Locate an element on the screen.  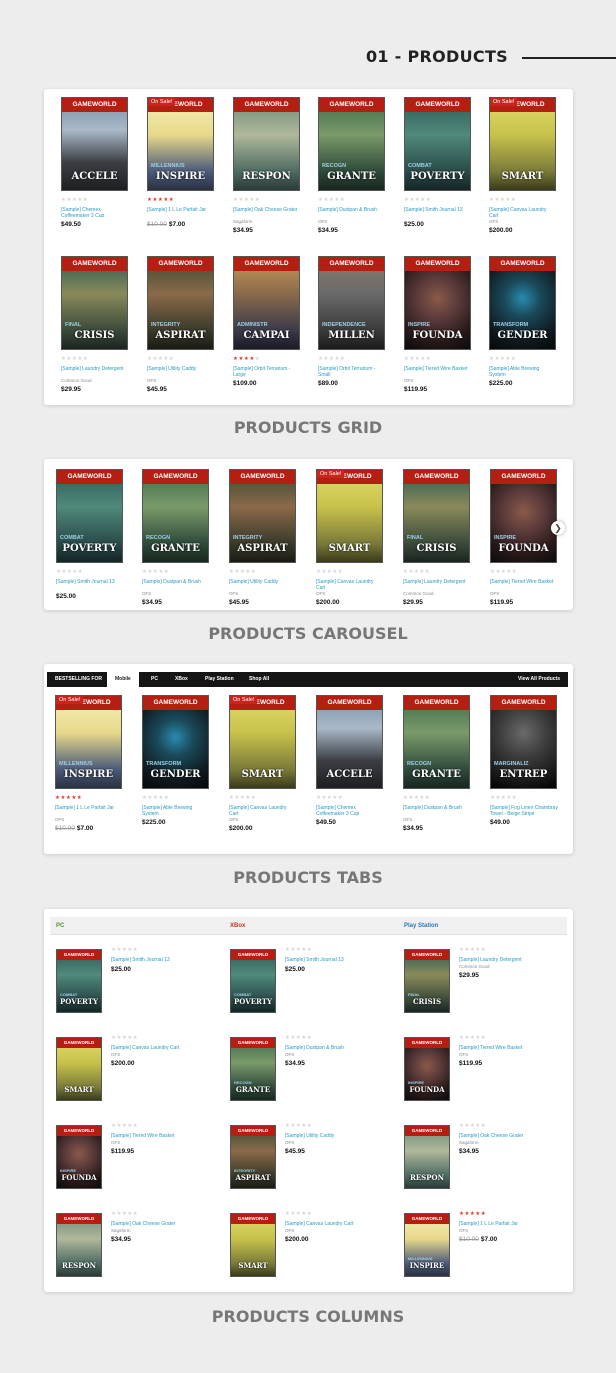
product-name-link: [Sample] Orbit Terrarium - Large is located at coordinates (267, 372).